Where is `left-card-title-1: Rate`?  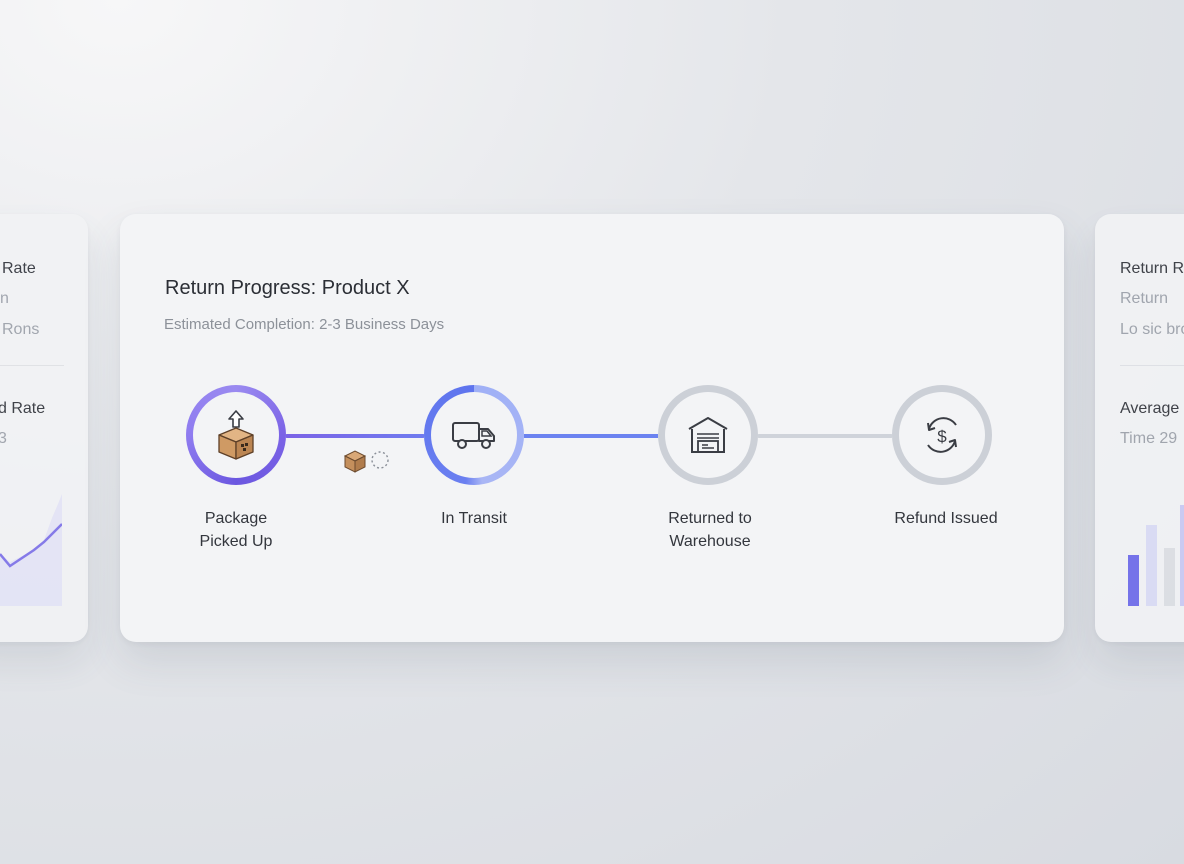 left-card-title-1: Rate is located at coordinates (19, 268).